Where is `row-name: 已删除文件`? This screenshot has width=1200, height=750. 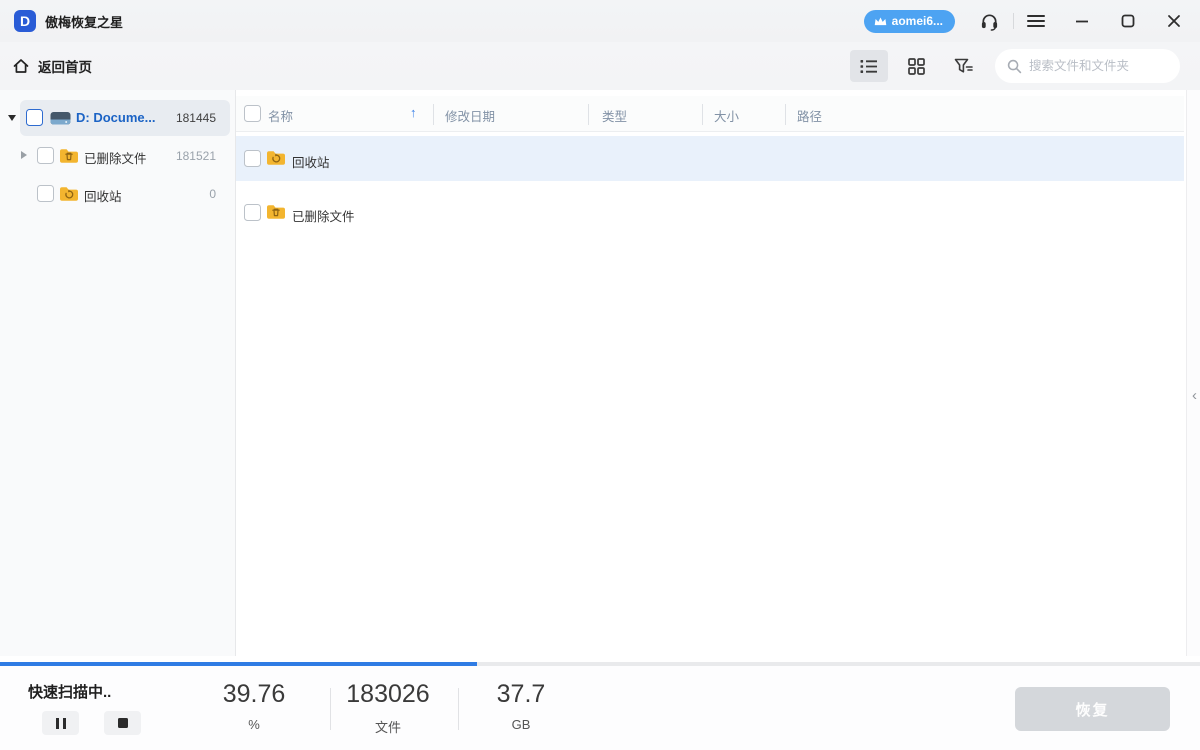
row-name: 已删除文件 is located at coordinates (323, 217).